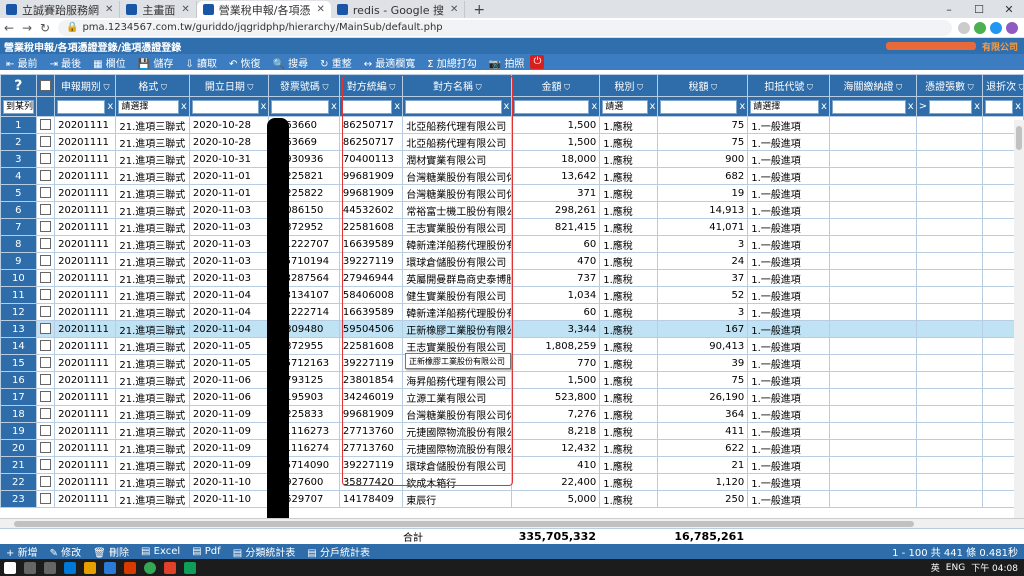 The image size is (1024, 576). I want to click on filter-operator: >, so click(923, 106).